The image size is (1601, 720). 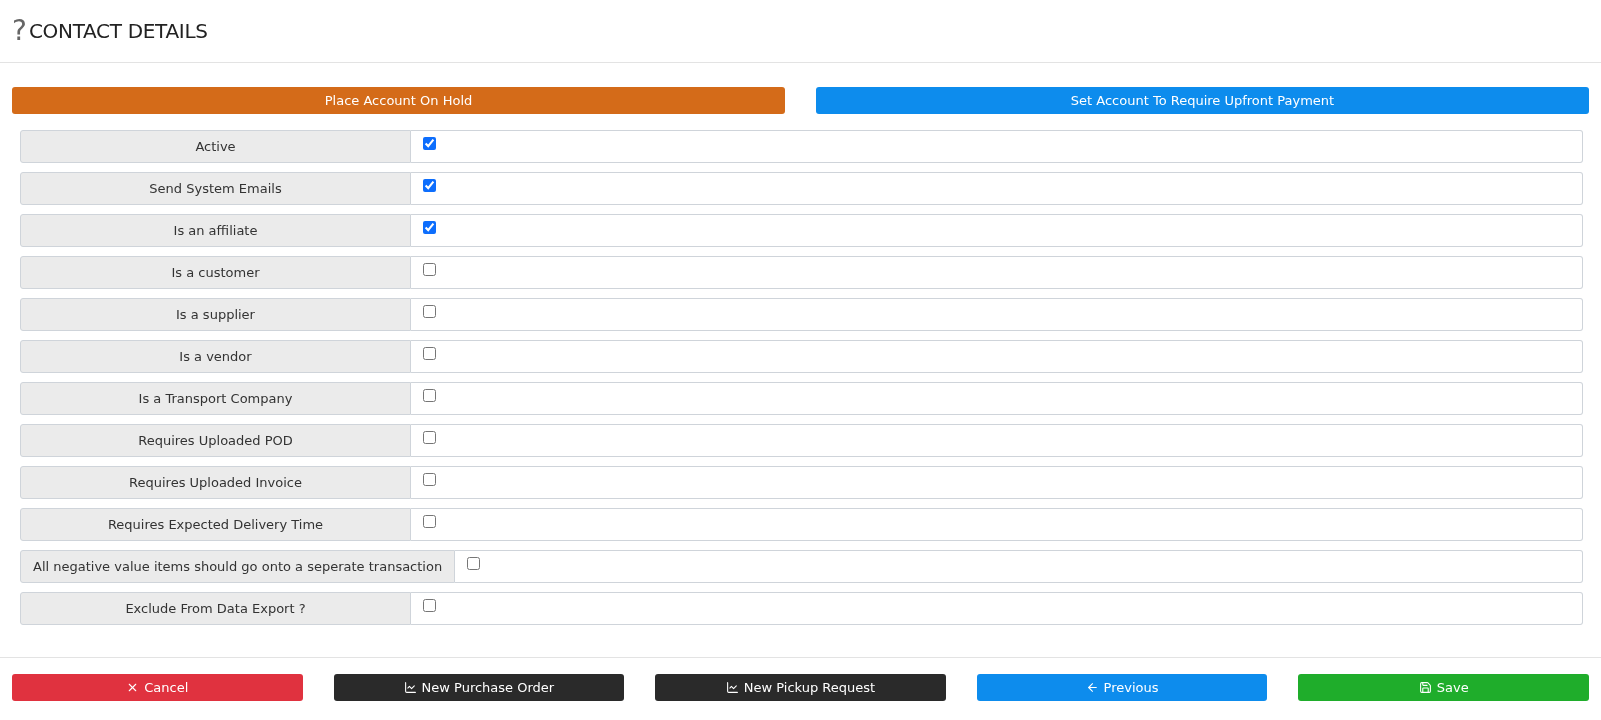 I want to click on field-label: Requires Uploaded Invoice, so click(x=215, y=482).